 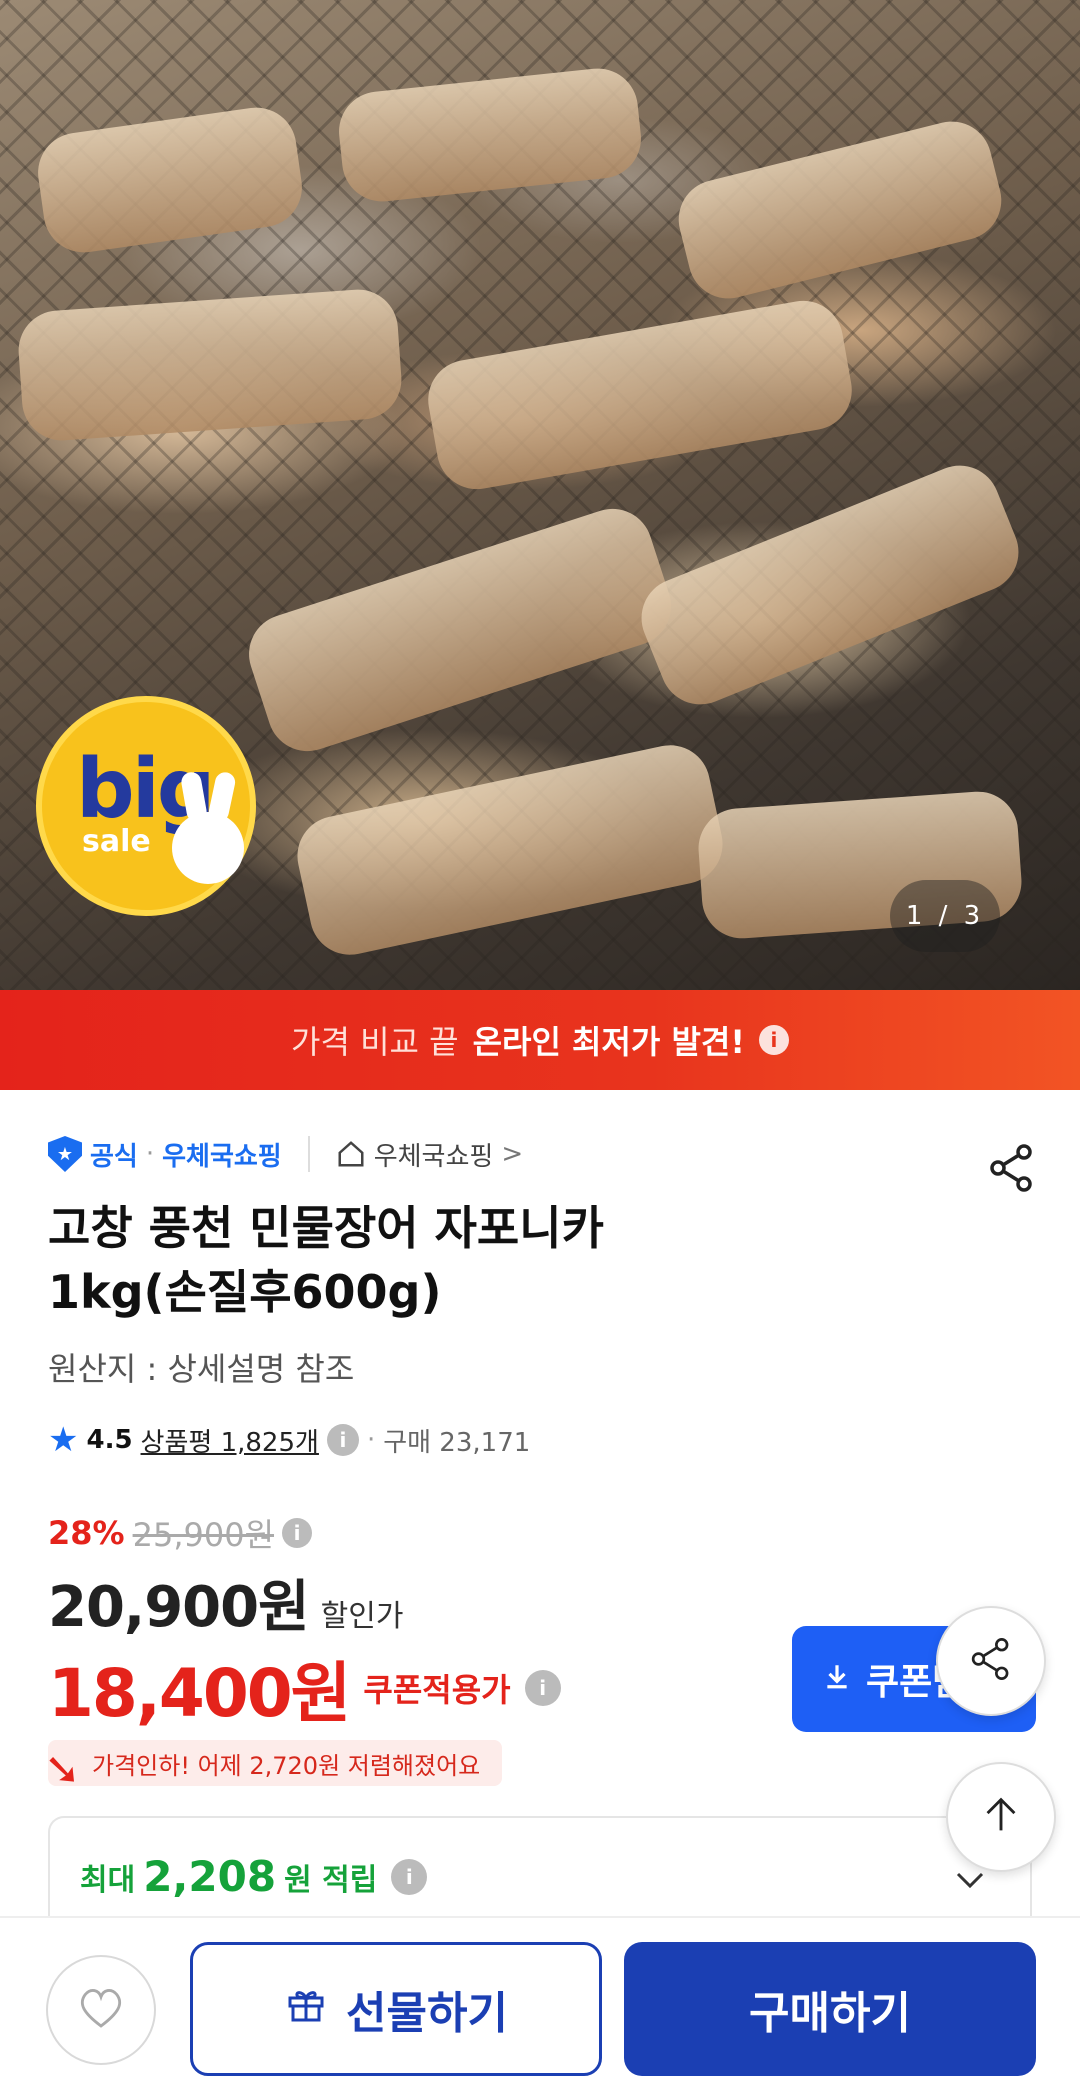 I want to click on rating-row: ★ 4.5 상품평 1,825개 i · 구매 23,171, so click(x=289, y=1440).